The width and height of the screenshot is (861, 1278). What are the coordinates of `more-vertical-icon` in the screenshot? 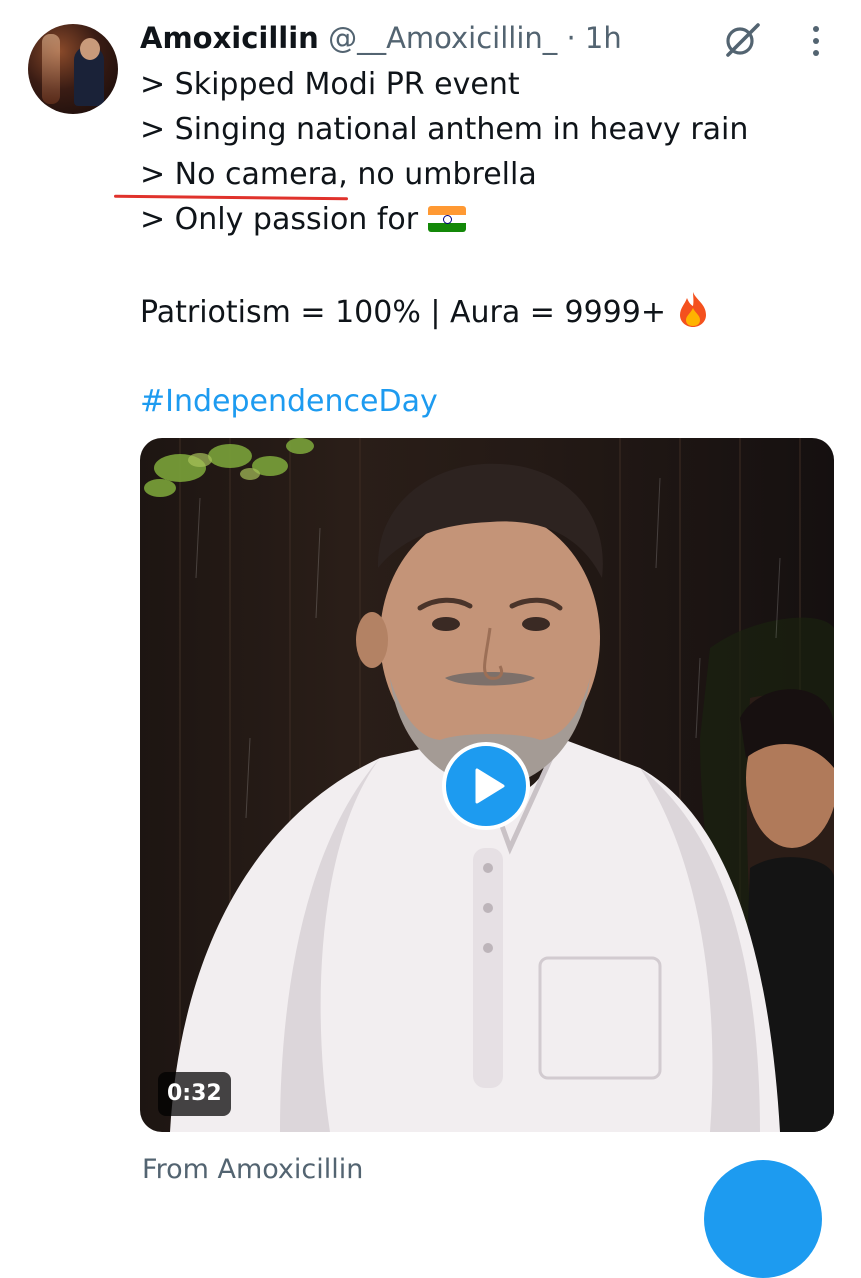 It's located at (816, 41).